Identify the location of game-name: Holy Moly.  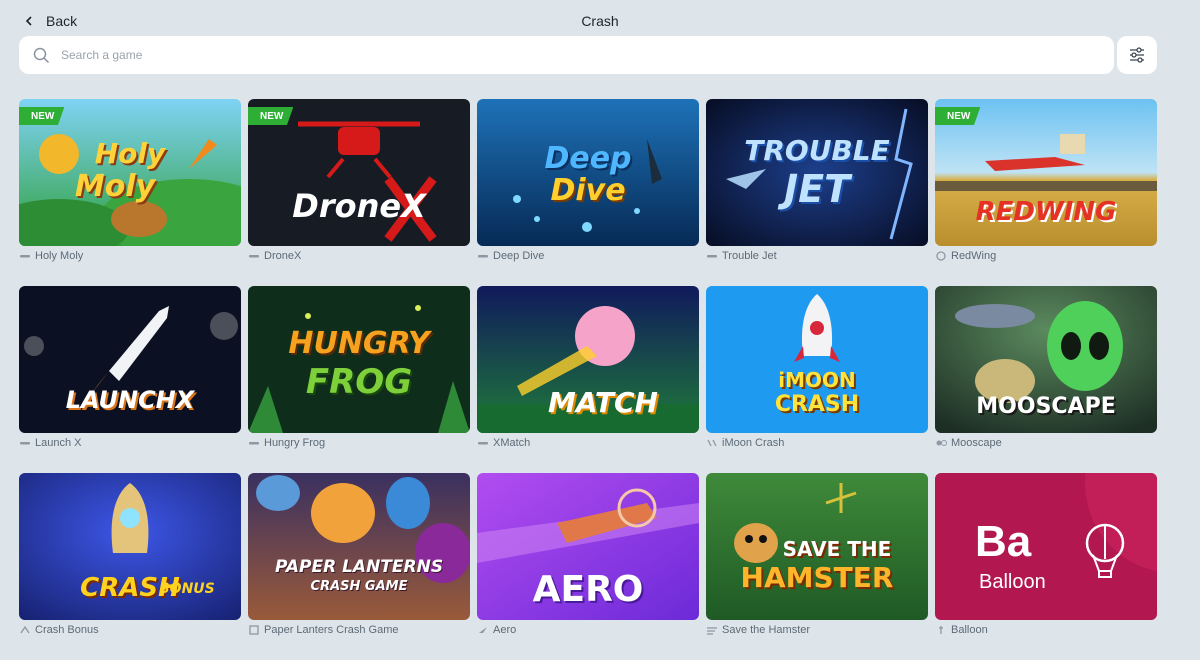
(59, 256).